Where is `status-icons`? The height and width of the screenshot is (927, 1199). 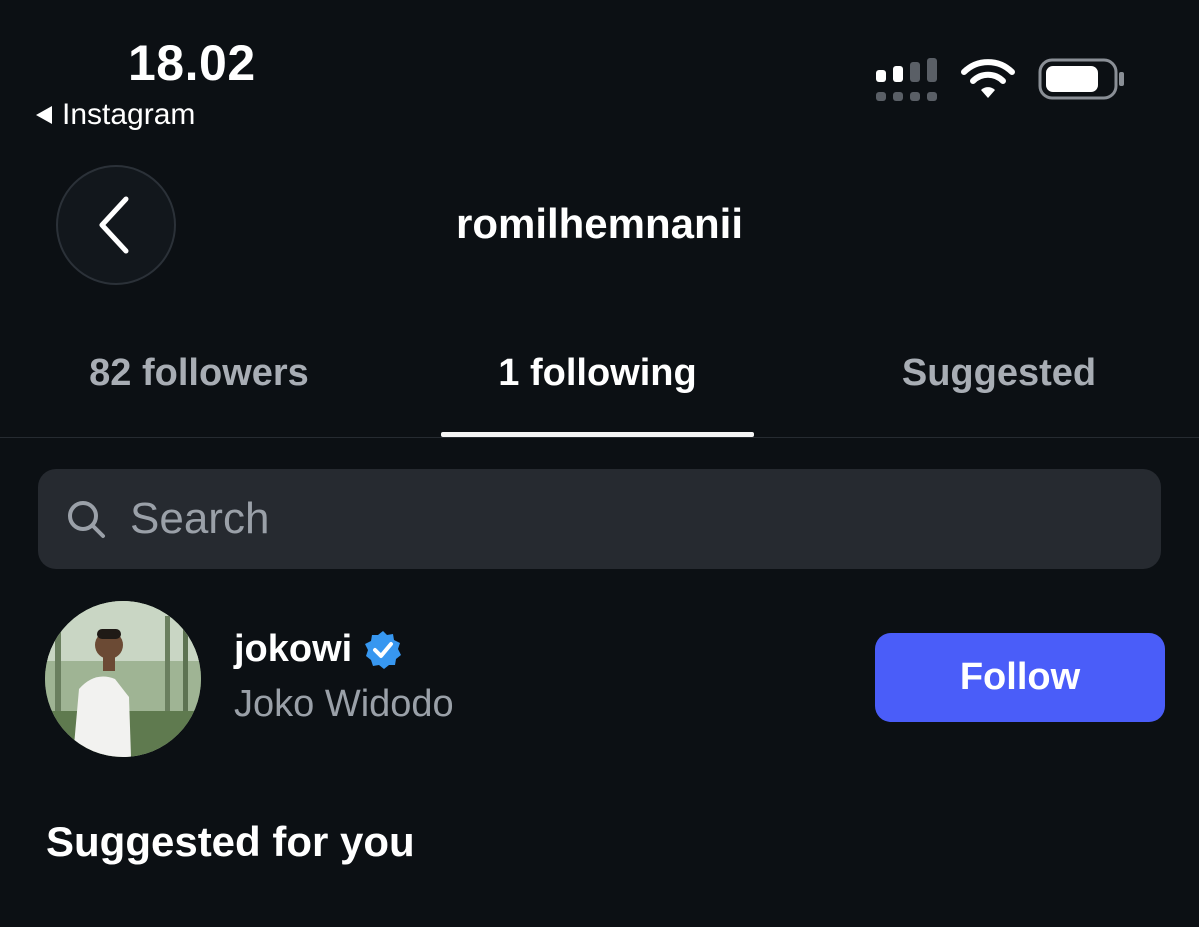
status-icons is located at coordinates (1000, 79).